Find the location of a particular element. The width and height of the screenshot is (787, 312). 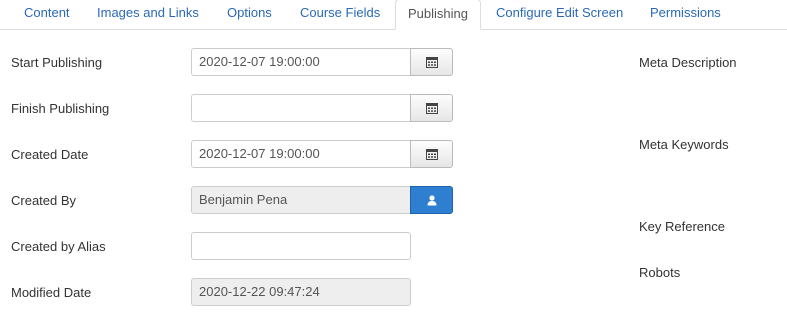

meta-description-label: Meta Description is located at coordinates (688, 62).